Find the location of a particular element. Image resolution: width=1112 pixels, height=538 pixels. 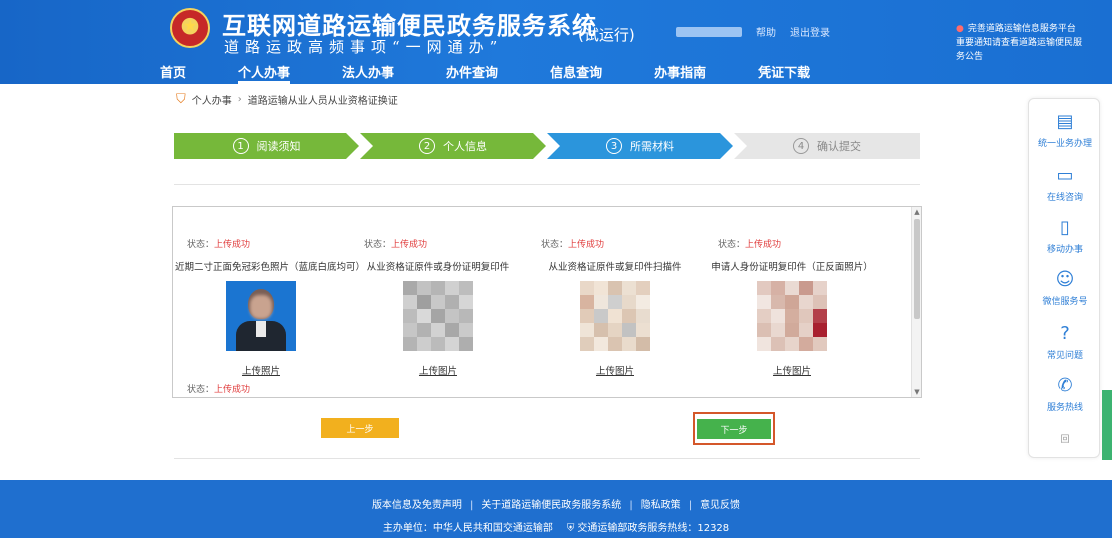

back-to-top-button: 回 is located at coordinates (1065, 438).